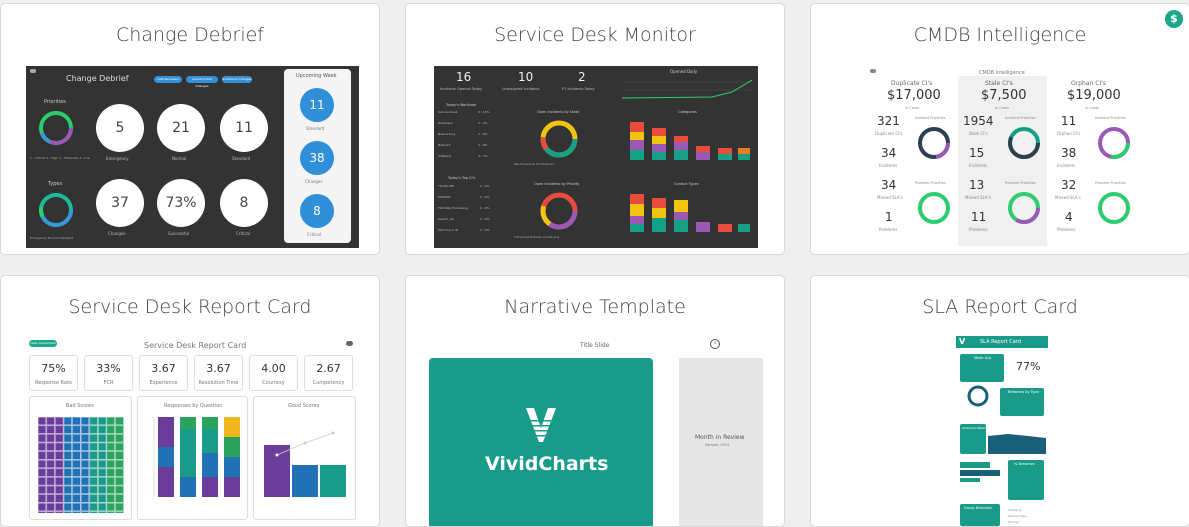 The height and width of the screenshot is (527, 1189). Describe the element at coordinates (582, 77) in the screenshot. I see `stat-value: 2` at that location.